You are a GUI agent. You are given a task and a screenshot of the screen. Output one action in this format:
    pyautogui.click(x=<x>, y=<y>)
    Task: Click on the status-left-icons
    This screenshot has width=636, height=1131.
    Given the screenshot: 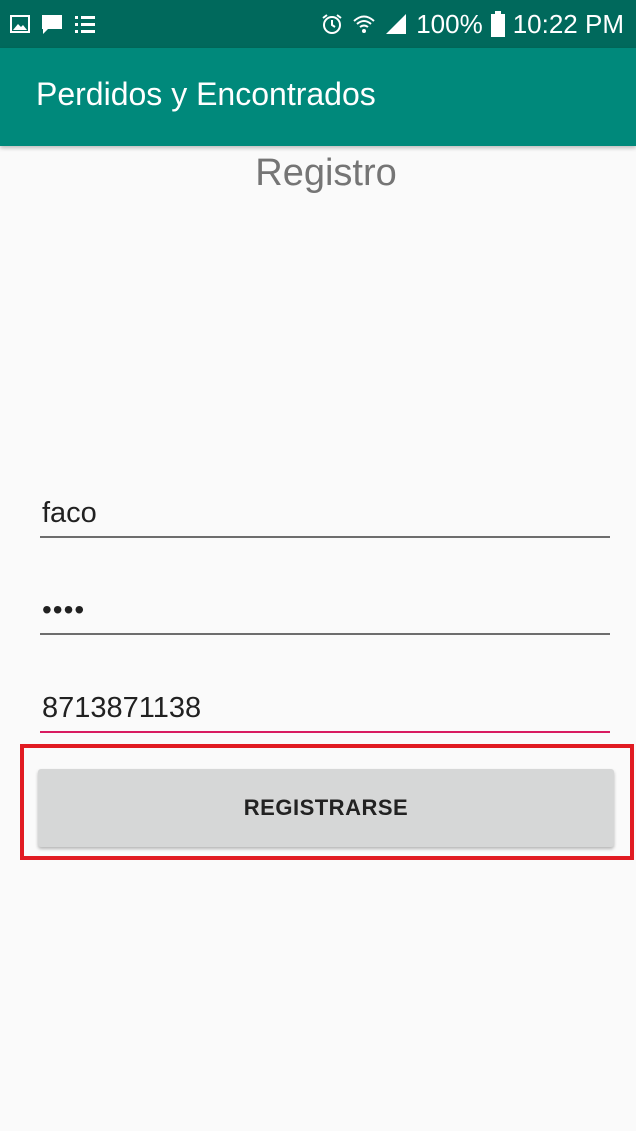 What is the action you would take?
    pyautogui.click(x=53, y=24)
    